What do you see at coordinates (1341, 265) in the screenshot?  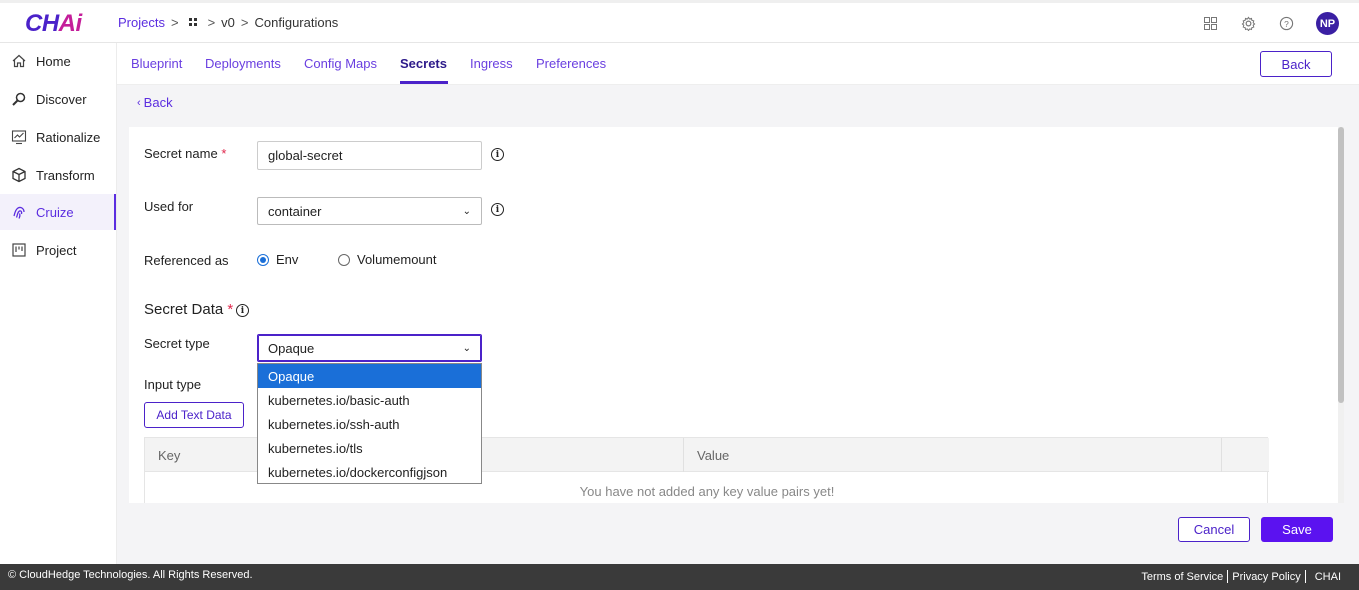 I see `scrollbar-thumb` at bounding box center [1341, 265].